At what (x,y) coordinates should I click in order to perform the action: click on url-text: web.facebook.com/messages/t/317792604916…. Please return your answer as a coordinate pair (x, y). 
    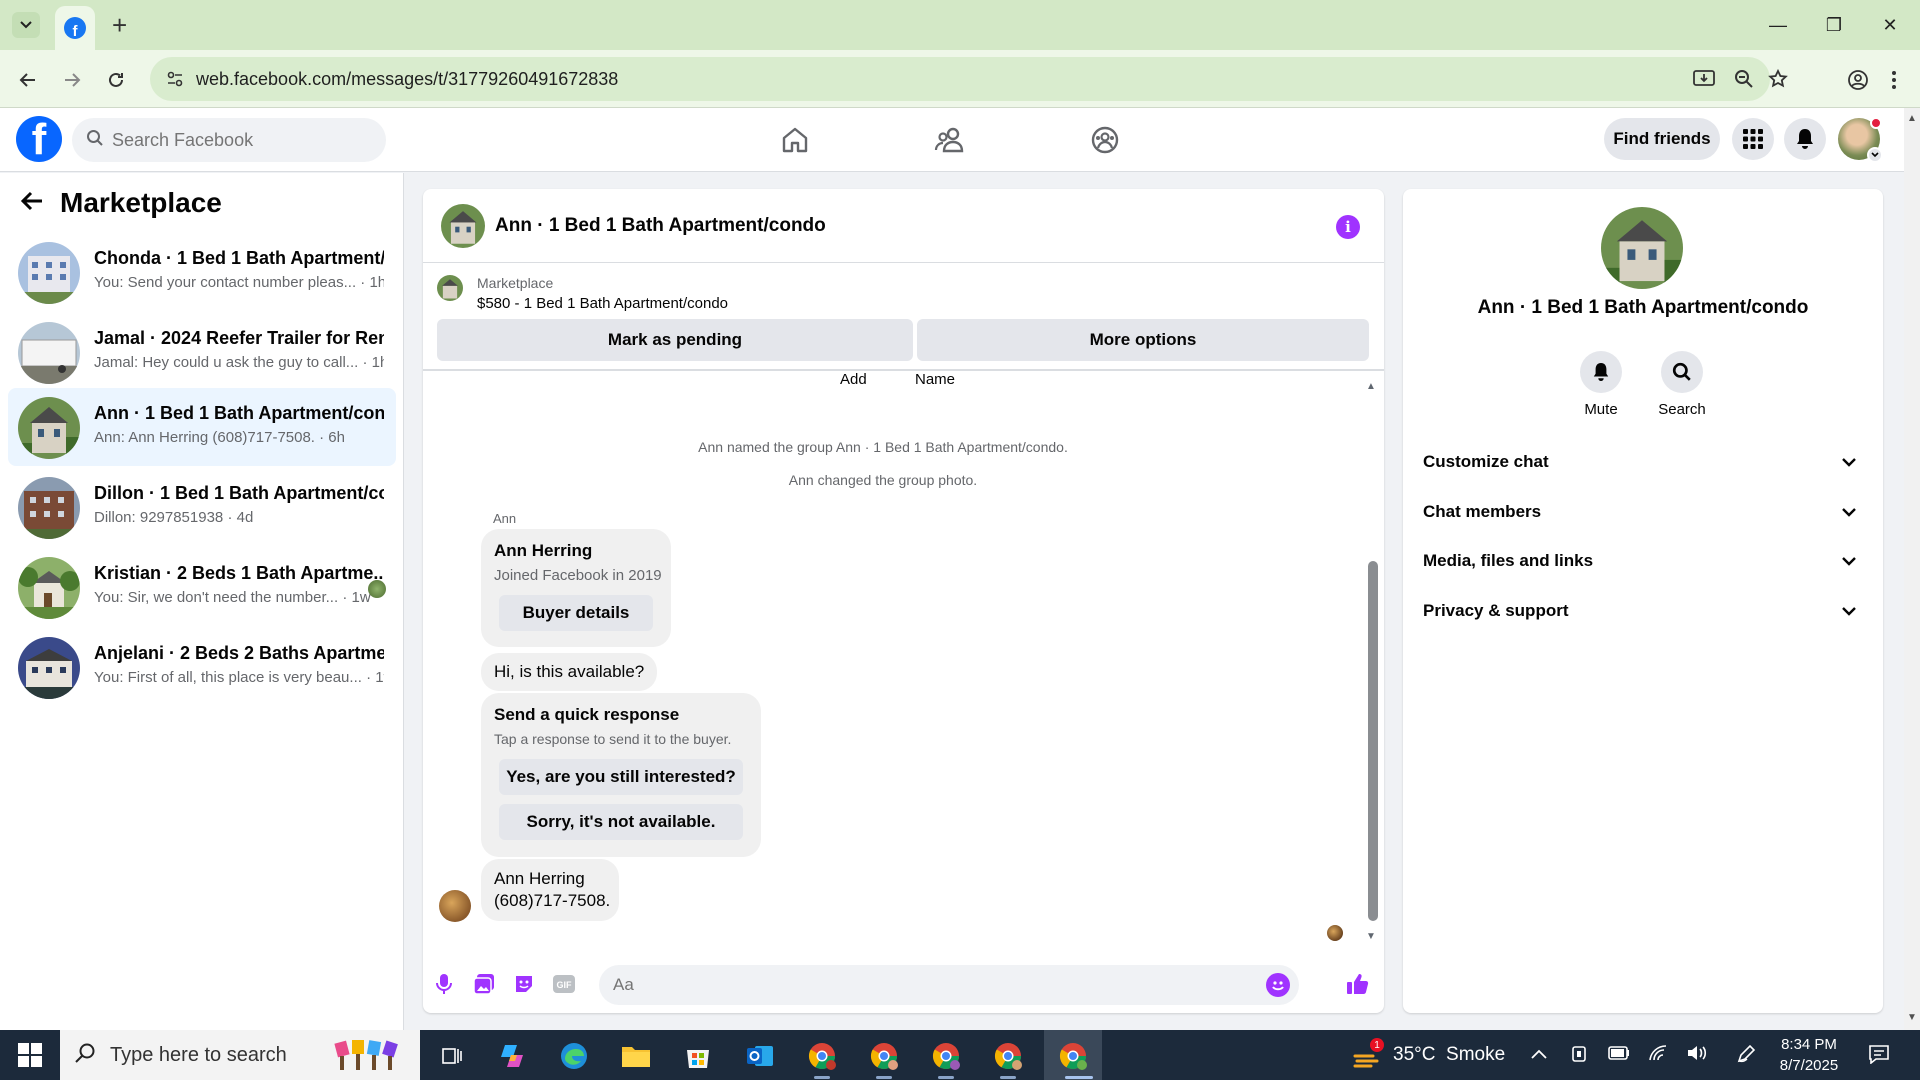
    Looking at the image, I should click on (407, 79).